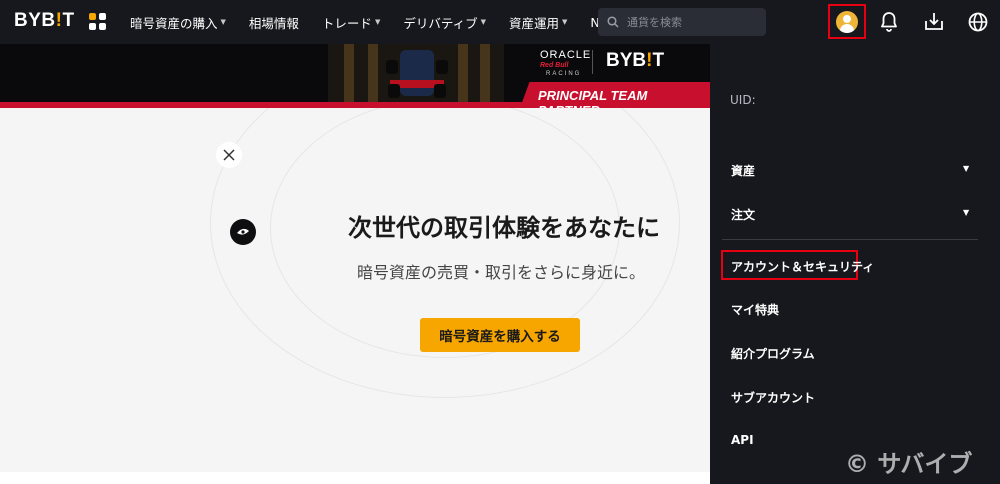 The height and width of the screenshot is (484, 1000). Describe the element at coordinates (909, 464) in the screenshot. I see `watermark: © サバイブ` at that location.